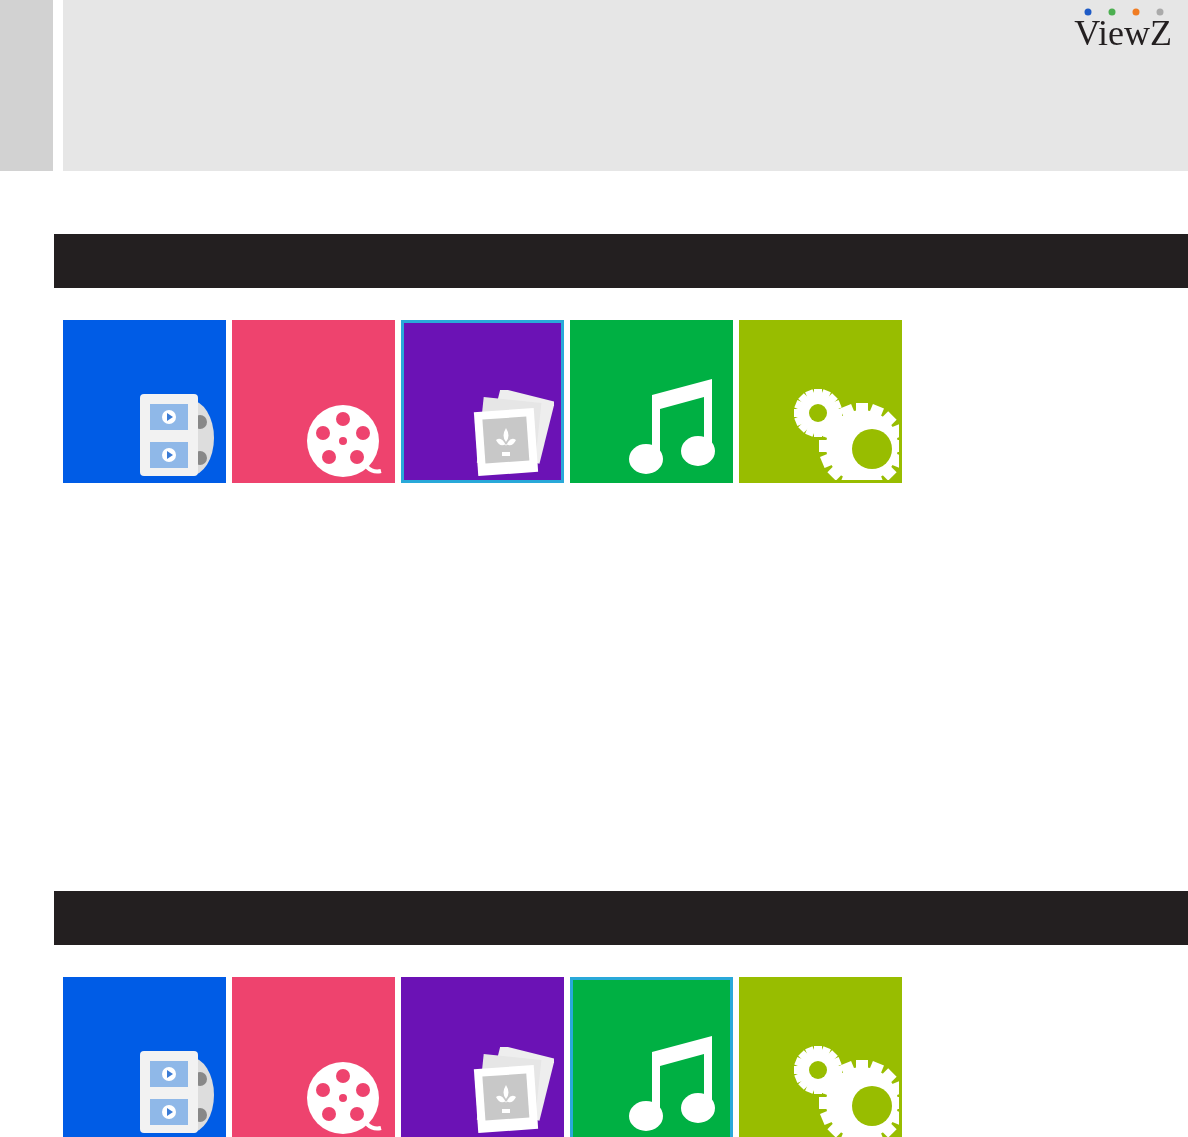 This screenshot has width=1188, height=1137. What do you see at coordinates (1123, 33) in the screenshot?
I see `brand-logo: ViewZ` at bounding box center [1123, 33].